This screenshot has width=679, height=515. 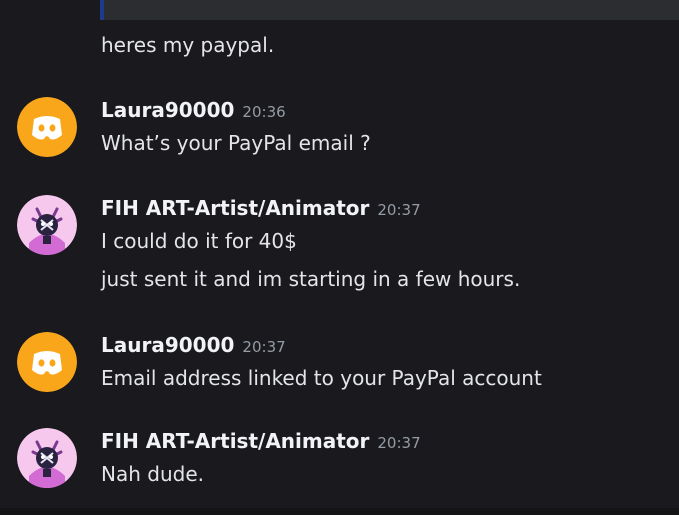 I want to click on previous-embed, so click(x=389, y=10).